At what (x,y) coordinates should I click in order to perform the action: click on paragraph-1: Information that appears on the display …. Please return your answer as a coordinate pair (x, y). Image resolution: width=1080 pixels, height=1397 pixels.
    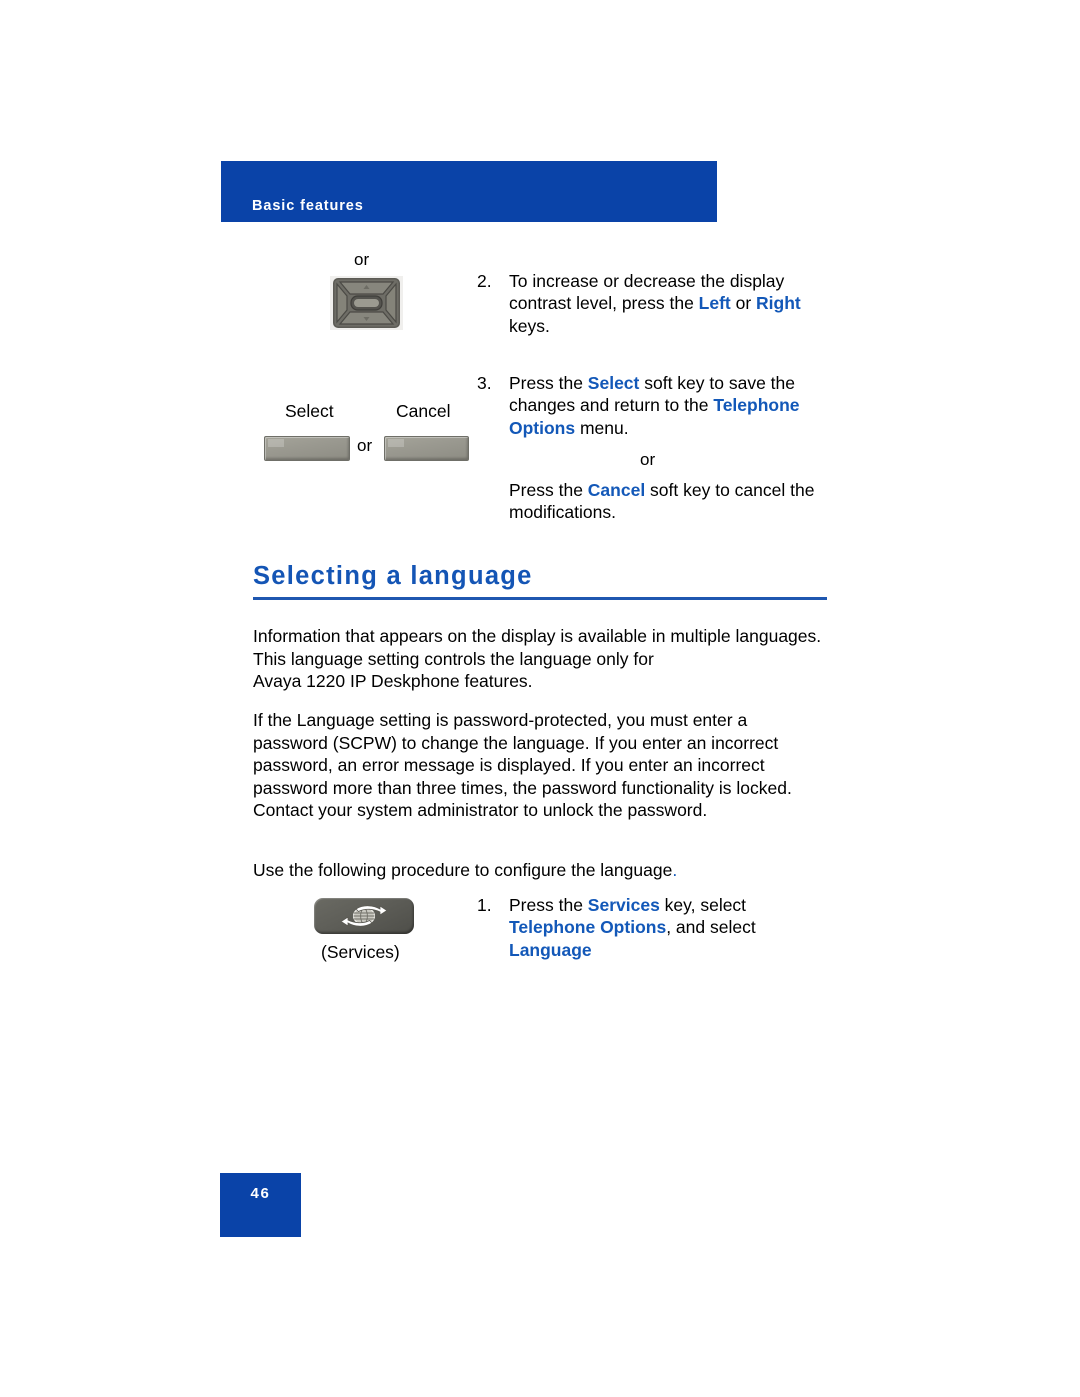
    Looking at the image, I should click on (537, 659).